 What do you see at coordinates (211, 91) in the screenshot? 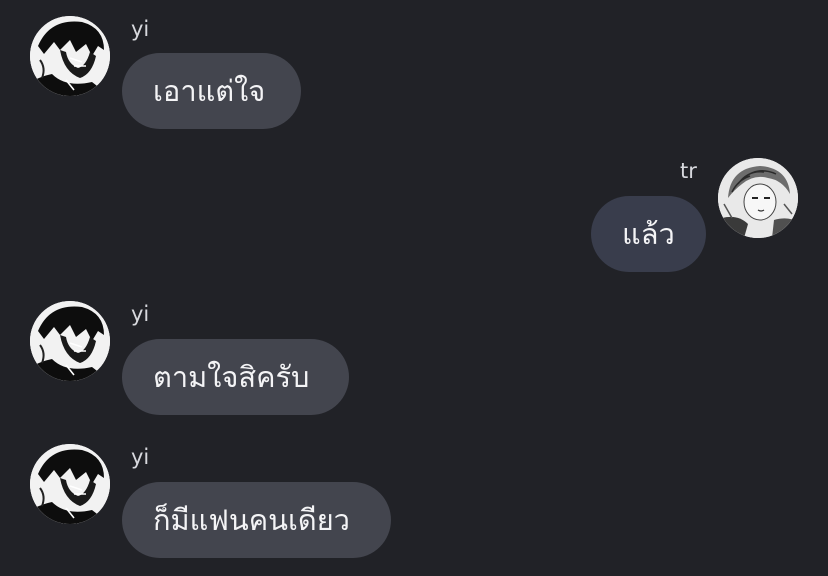
I see `message-bubble: เอาแต่ใจ` at bounding box center [211, 91].